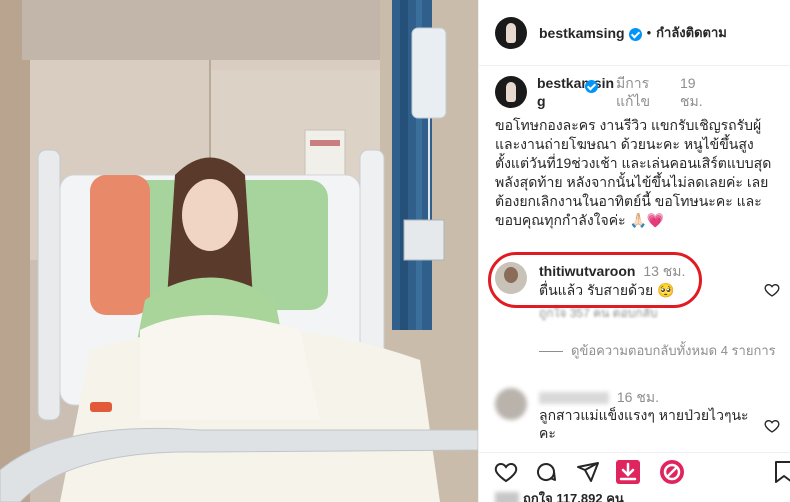  Describe the element at coordinates (664, 271) in the screenshot. I see `comment-time: 13 ชม.` at that location.